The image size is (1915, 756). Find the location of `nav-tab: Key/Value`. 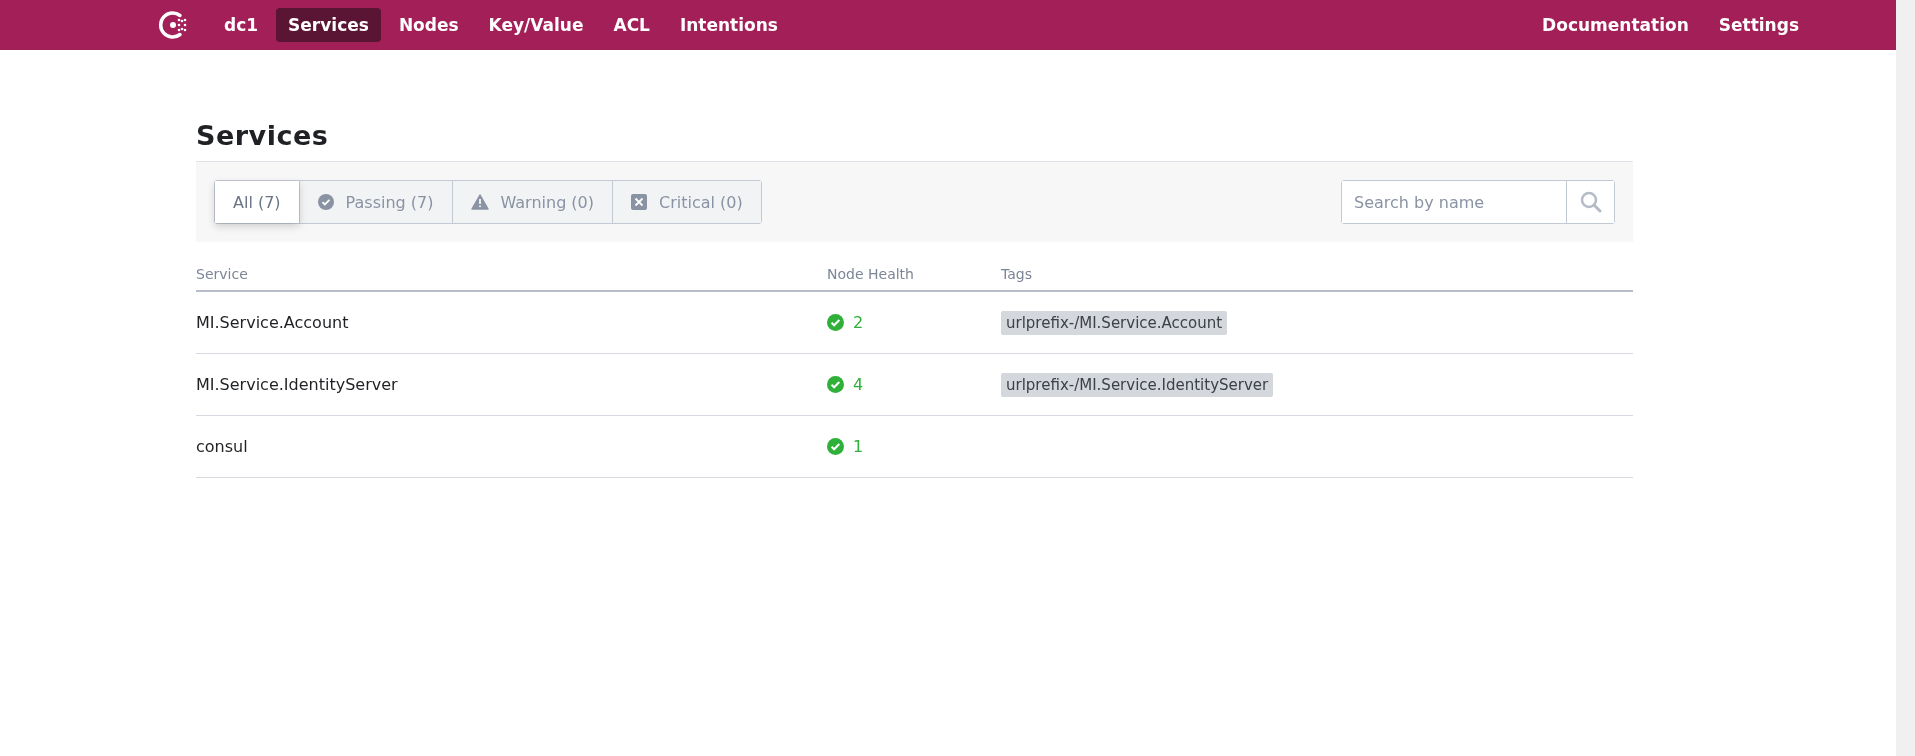

nav-tab: Key/Value is located at coordinates (536, 25).